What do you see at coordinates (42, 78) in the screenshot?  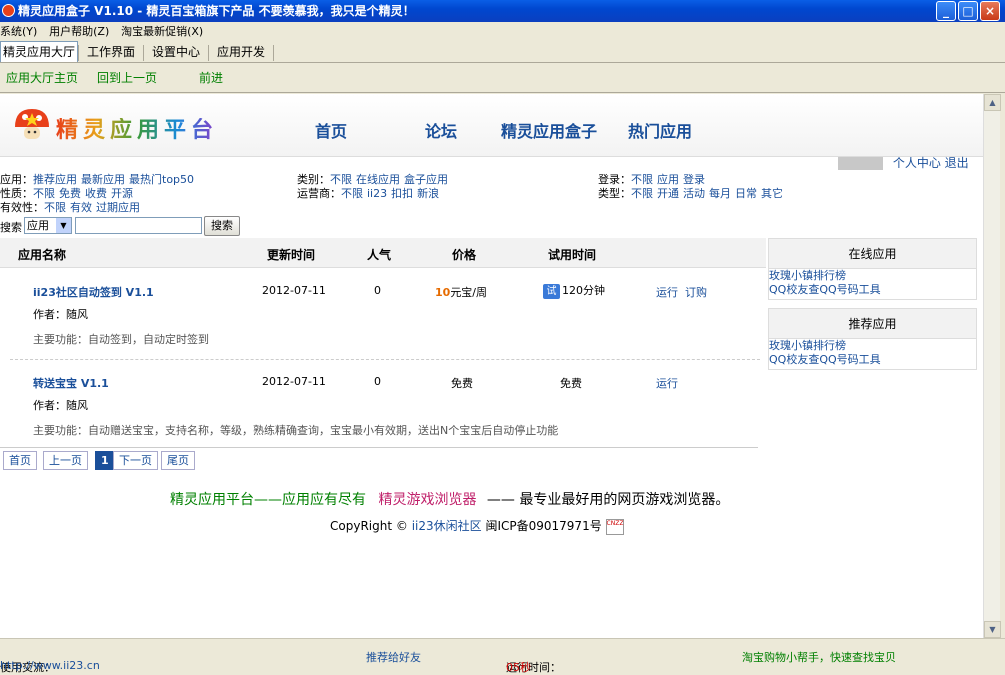 I see `nav-home-link: 应用大厅主页` at bounding box center [42, 78].